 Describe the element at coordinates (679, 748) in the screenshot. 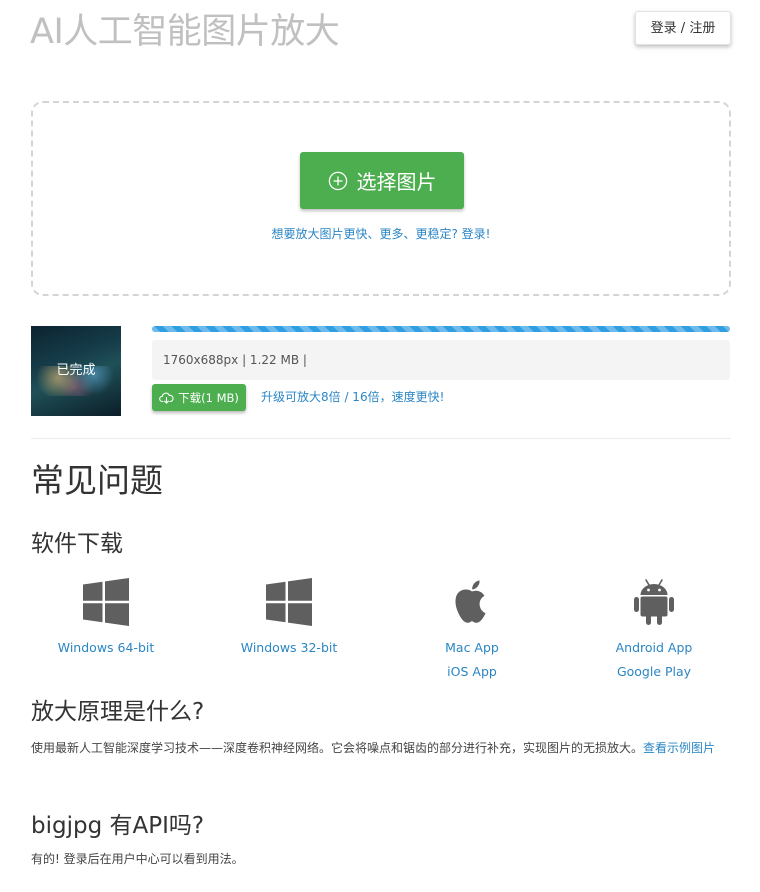

I see `view-example-link: 查看示例图片` at that location.